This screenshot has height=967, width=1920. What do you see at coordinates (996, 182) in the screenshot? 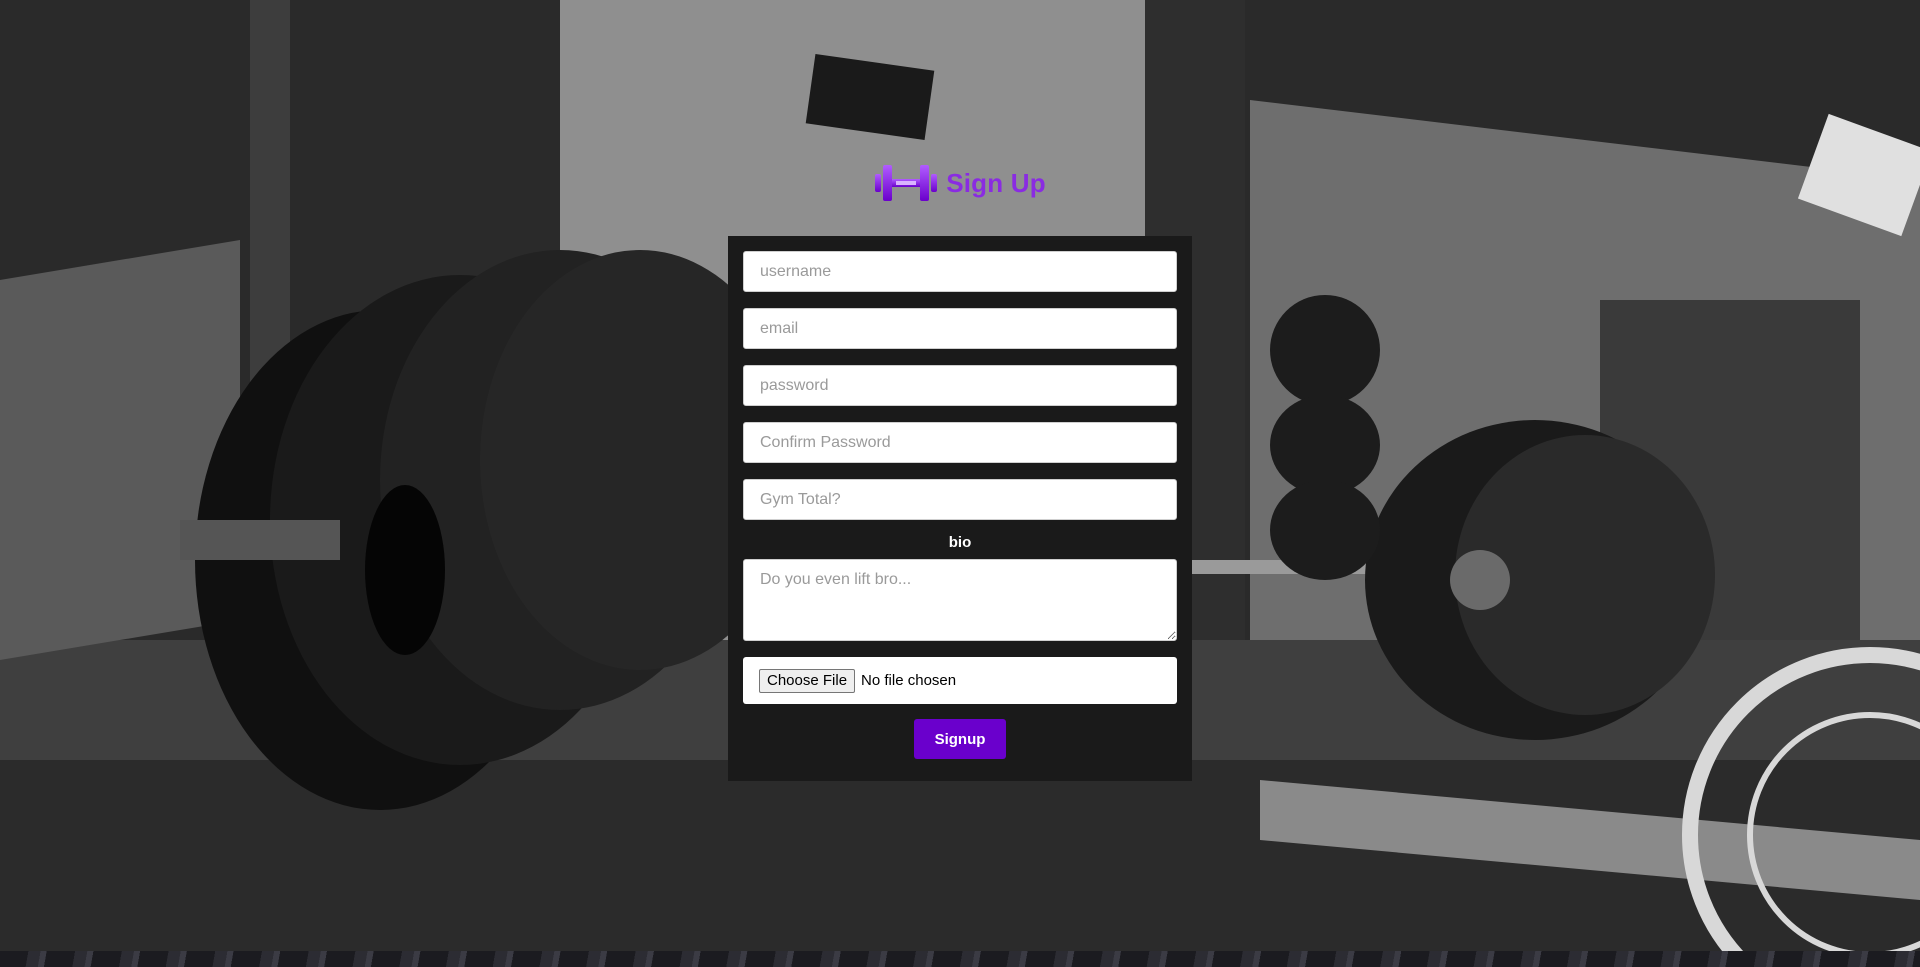
I see `page-title: Sign Up` at bounding box center [996, 182].